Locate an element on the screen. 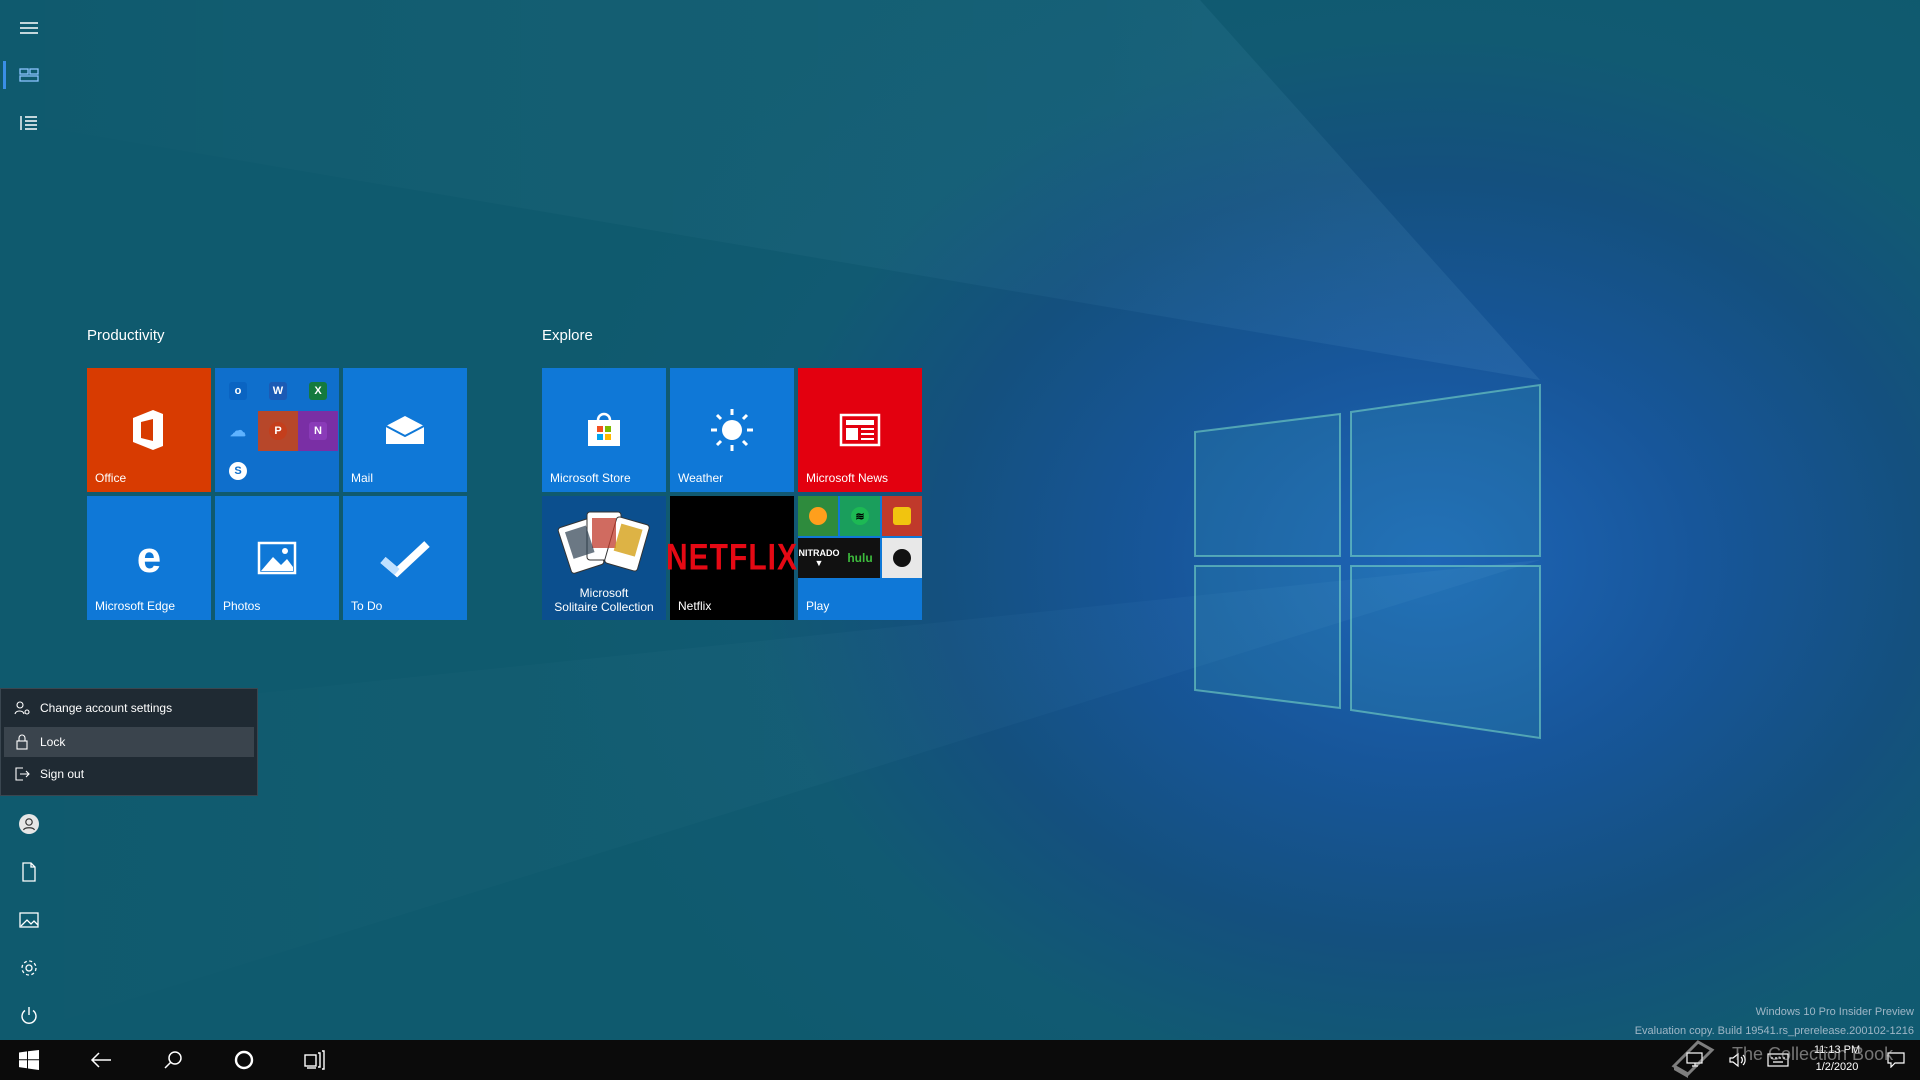 The height and width of the screenshot is (1080, 1920). nitrado-label: NITRADO is located at coordinates (819, 553).